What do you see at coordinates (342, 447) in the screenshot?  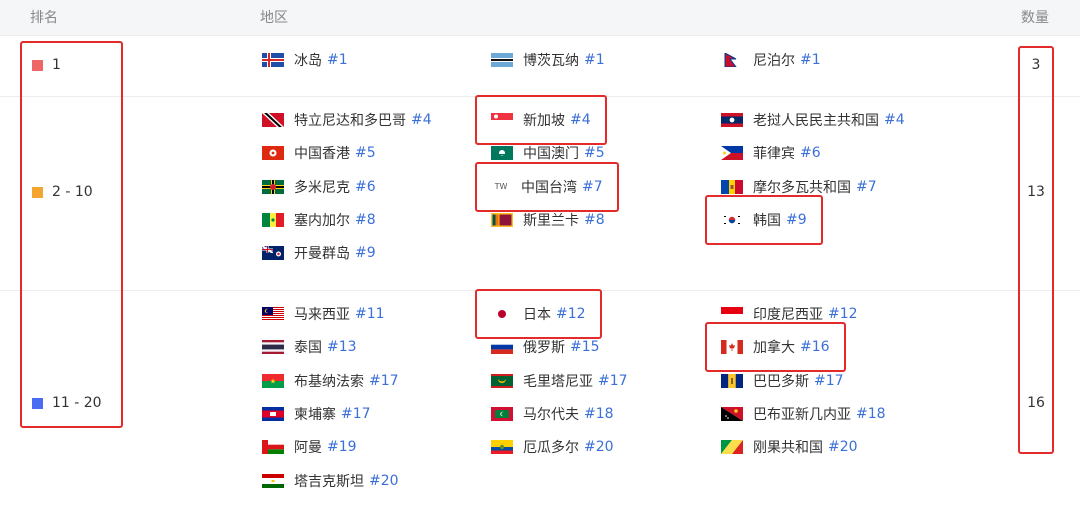 I see `region-rank-link: #19` at bounding box center [342, 447].